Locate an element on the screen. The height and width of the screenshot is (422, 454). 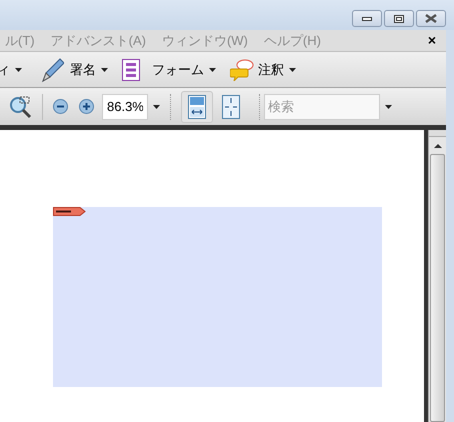
search-field: 検索 is located at coordinates (322, 107).